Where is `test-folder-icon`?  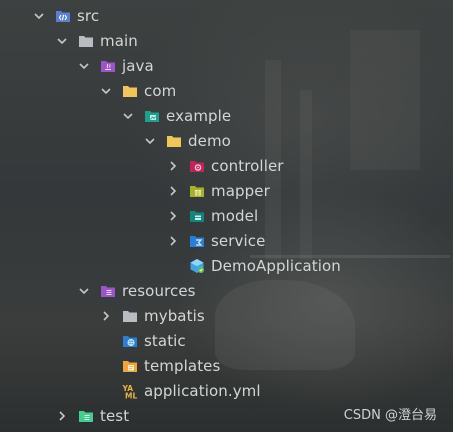
test-folder-icon is located at coordinates (86, 416).